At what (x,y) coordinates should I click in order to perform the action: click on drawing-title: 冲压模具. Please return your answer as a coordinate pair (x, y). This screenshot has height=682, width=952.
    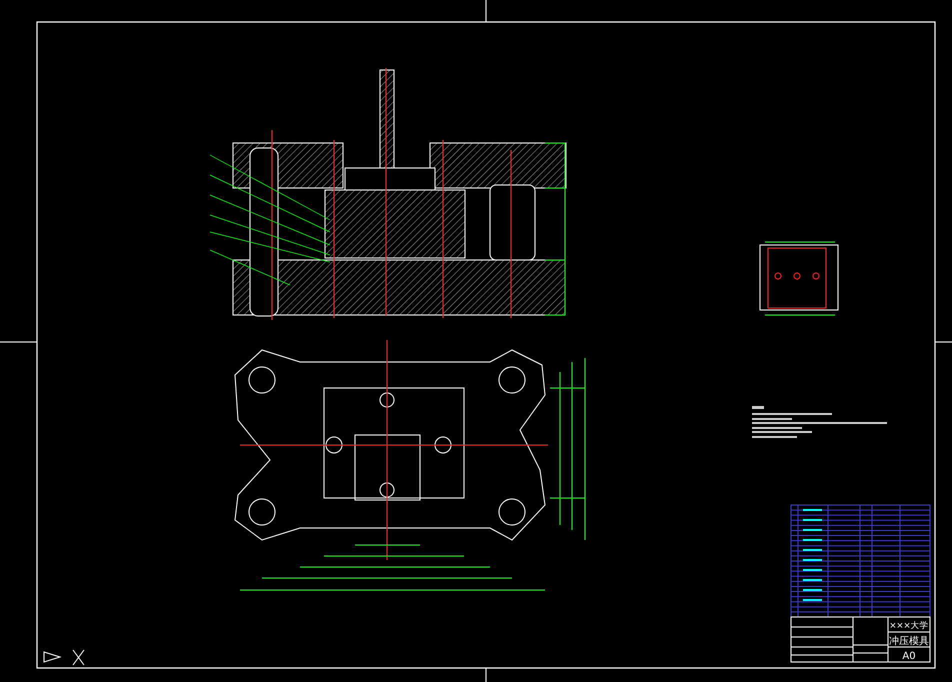
    Looking at the image, I should click on (909, 641).